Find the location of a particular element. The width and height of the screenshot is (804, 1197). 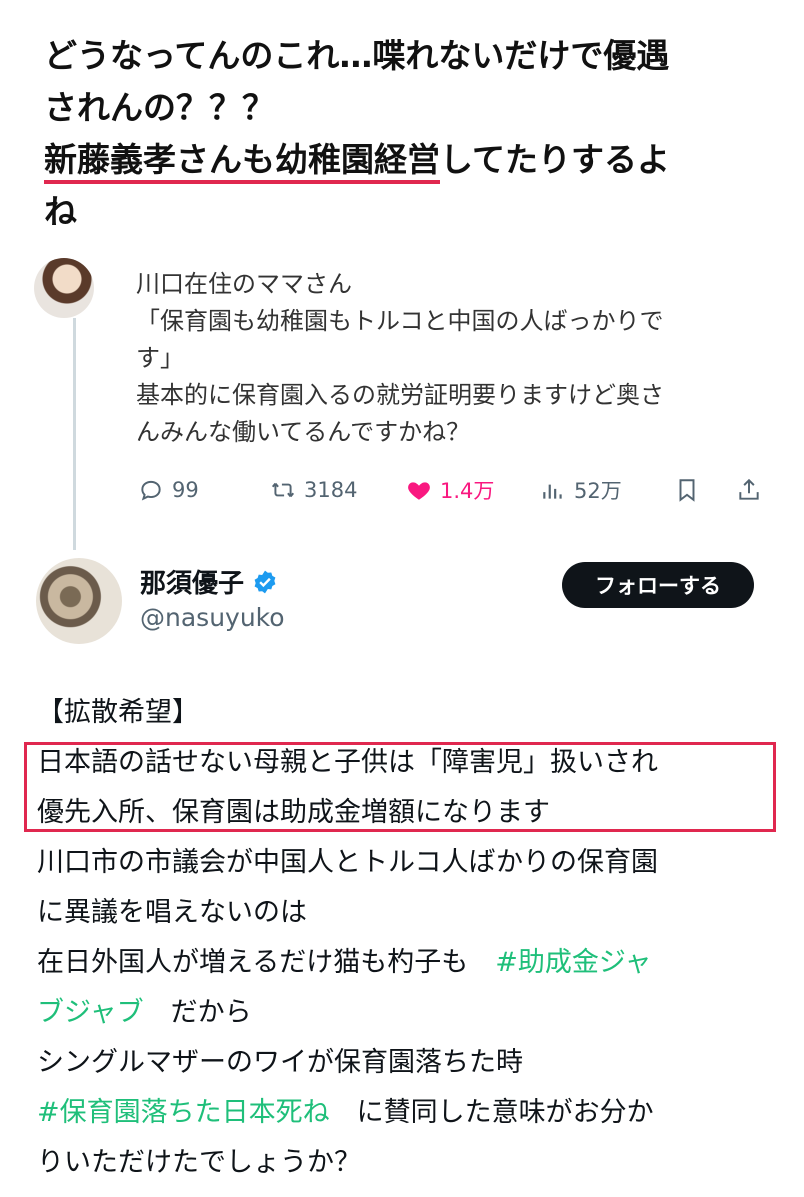

reply-icon is located at coordinates (151, 490).